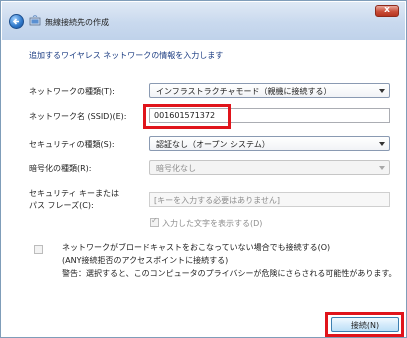 The width and height of the screenshot is (407, 338). Describe the element at coordinates (38, 249) in the screenshot. I see `broadcast-checkbox` at that location.